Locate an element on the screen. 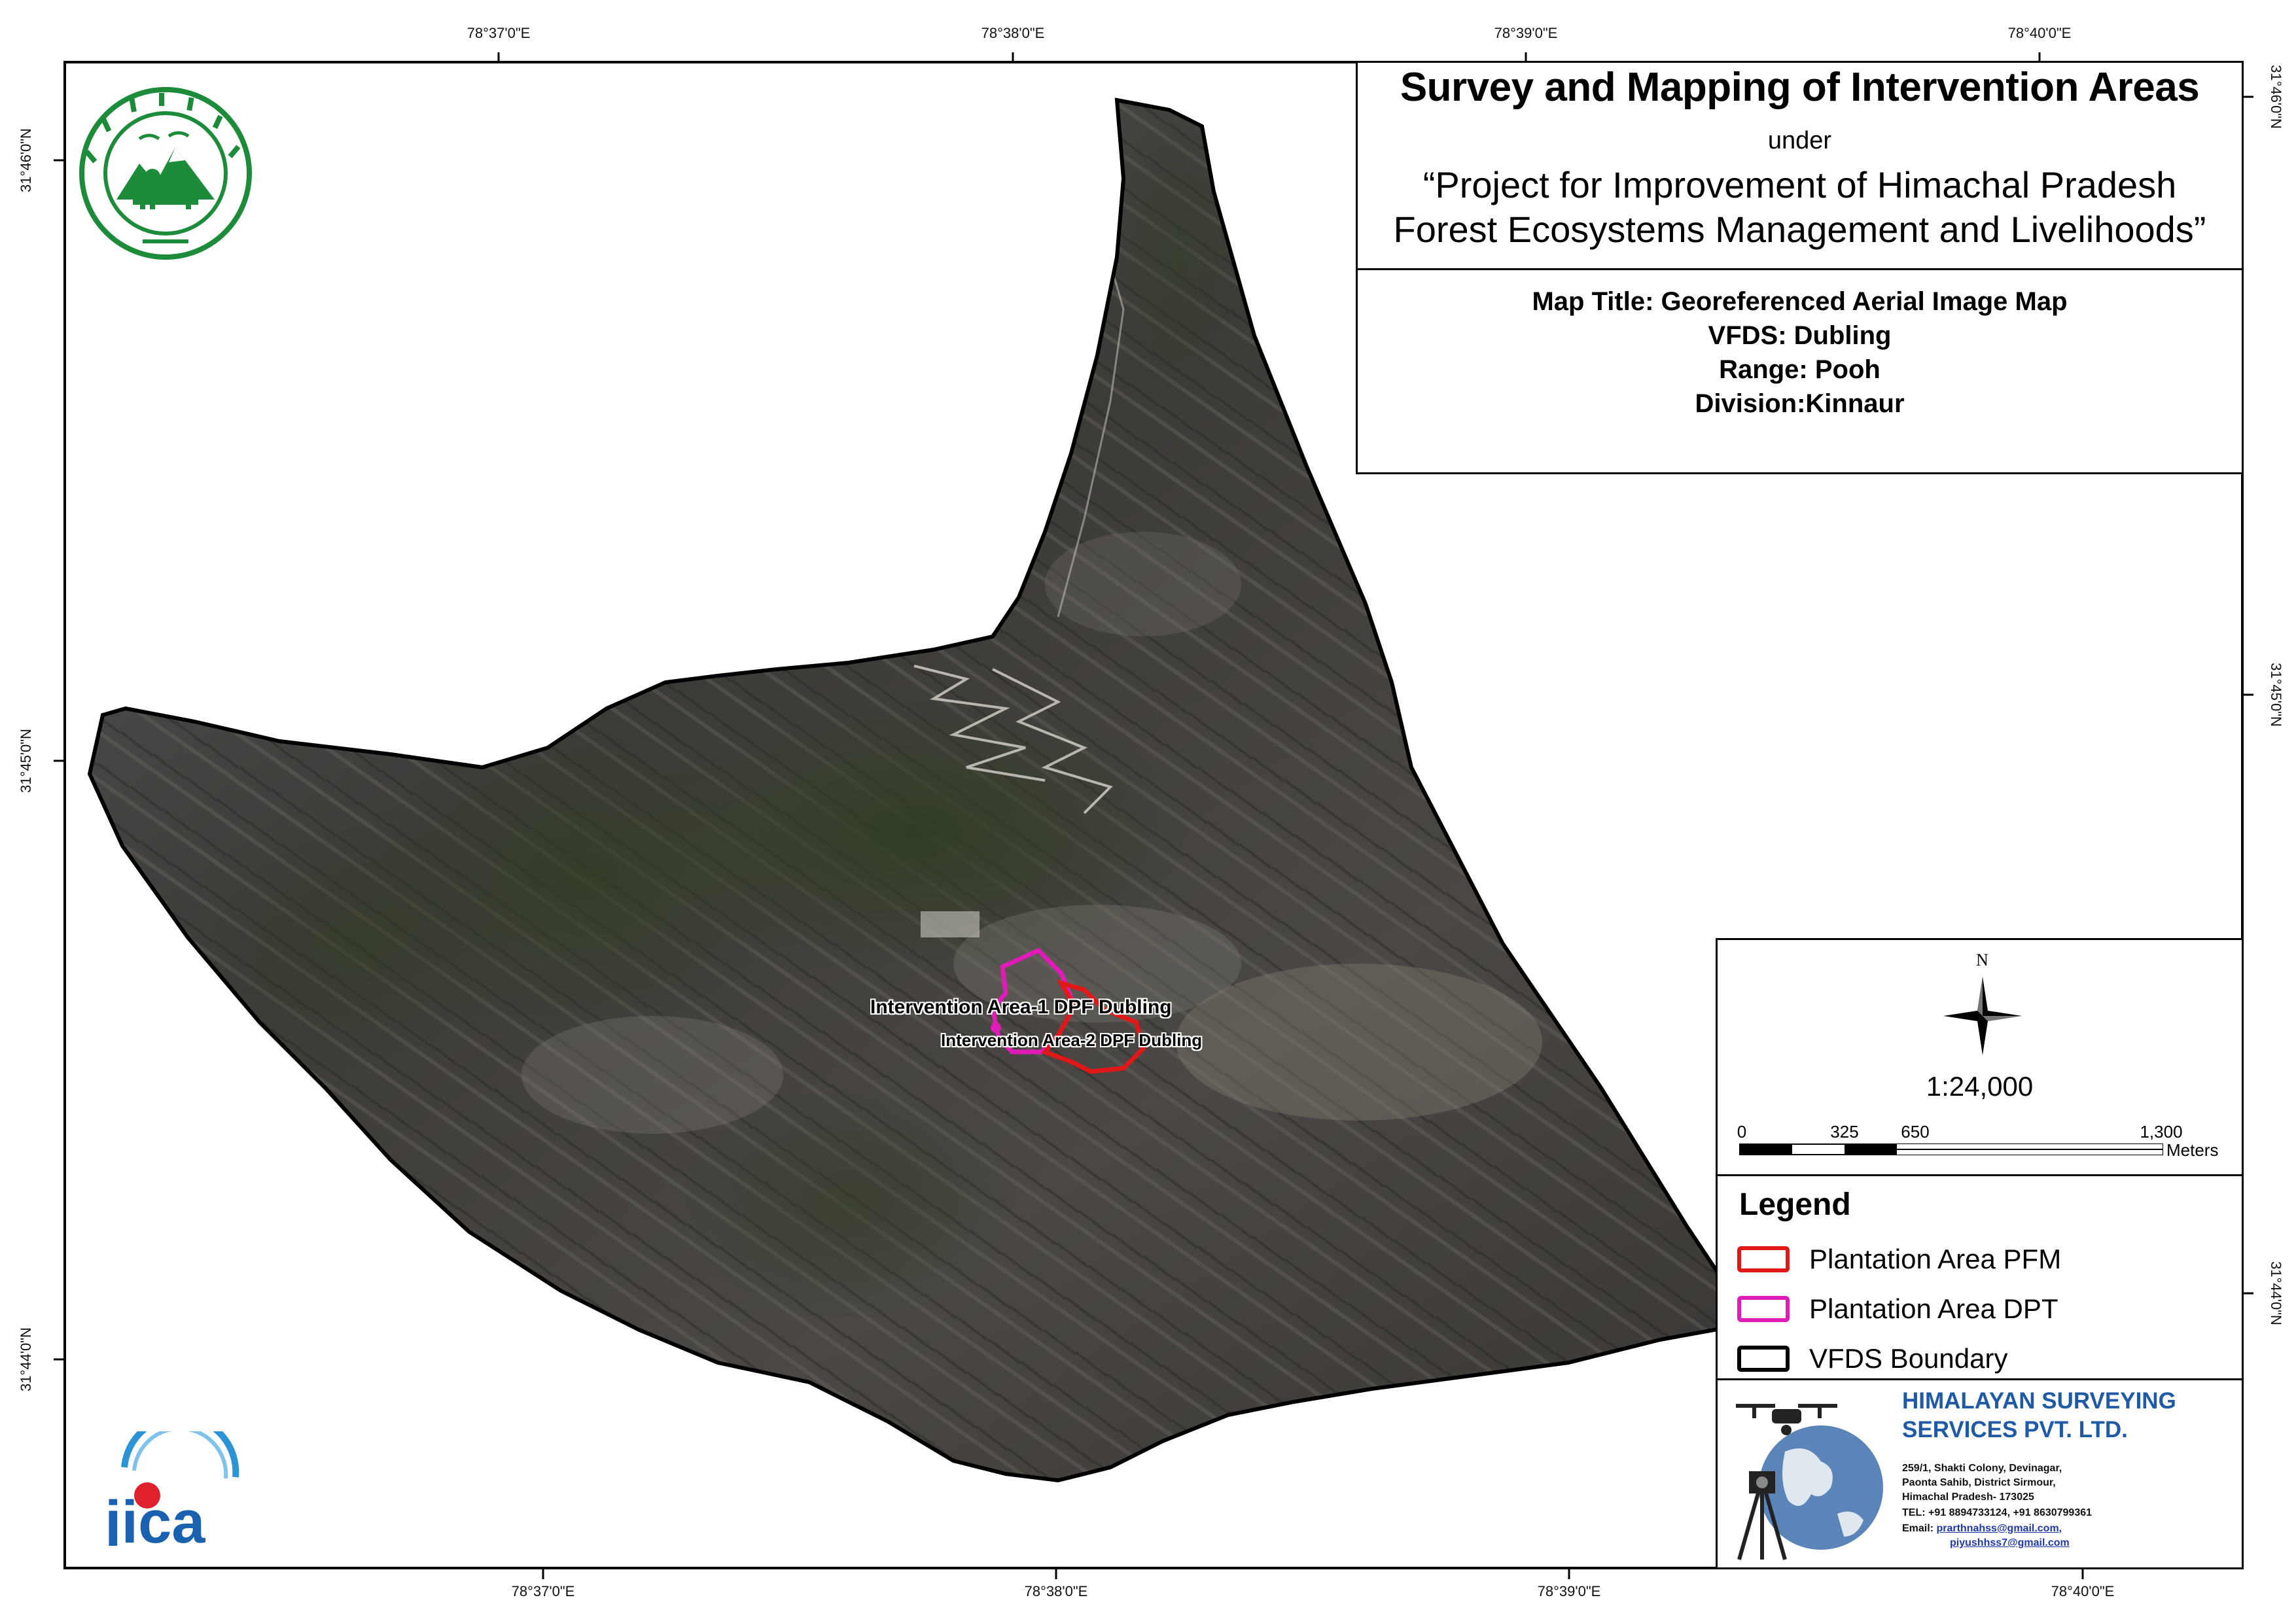  svg-text: jica is located at coordinates (154, 1518).